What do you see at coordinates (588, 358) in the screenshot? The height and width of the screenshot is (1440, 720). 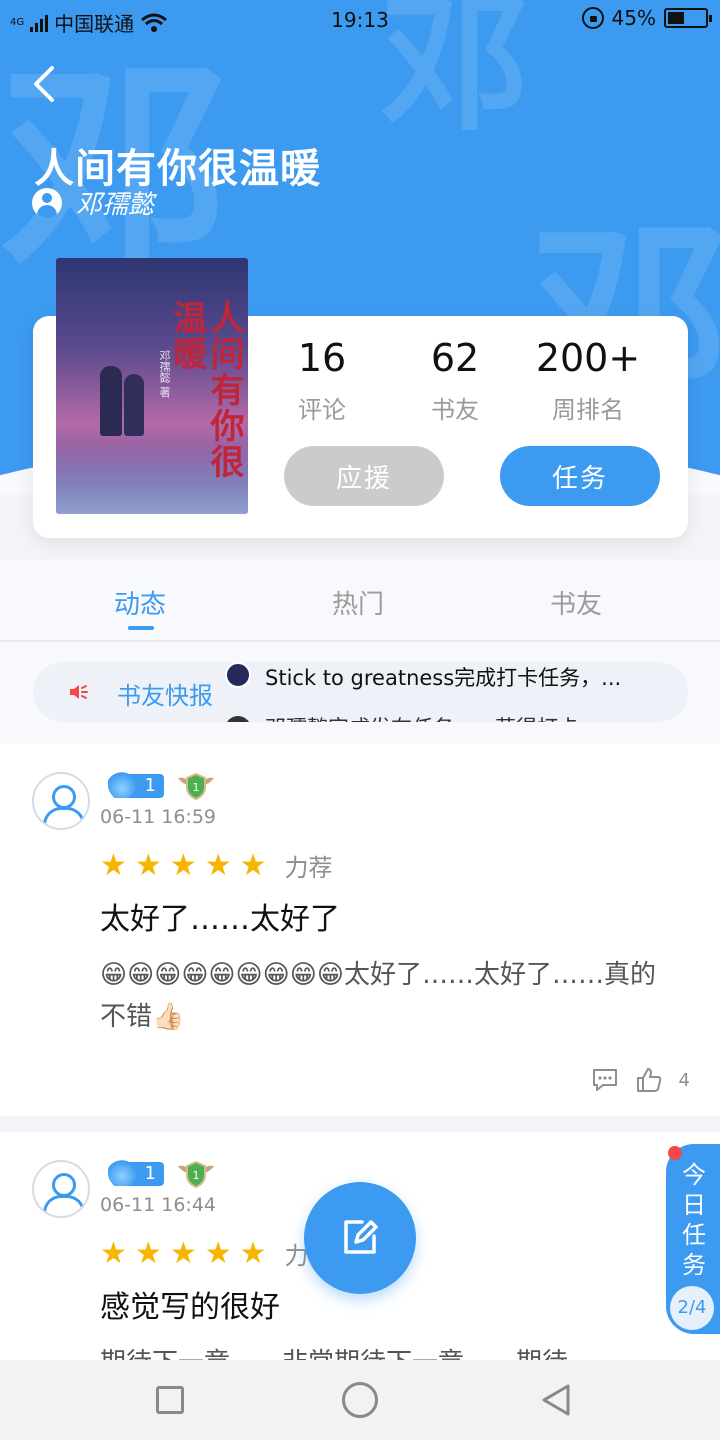 I see `stat-value: 200+` at bounding box center [588, 358].